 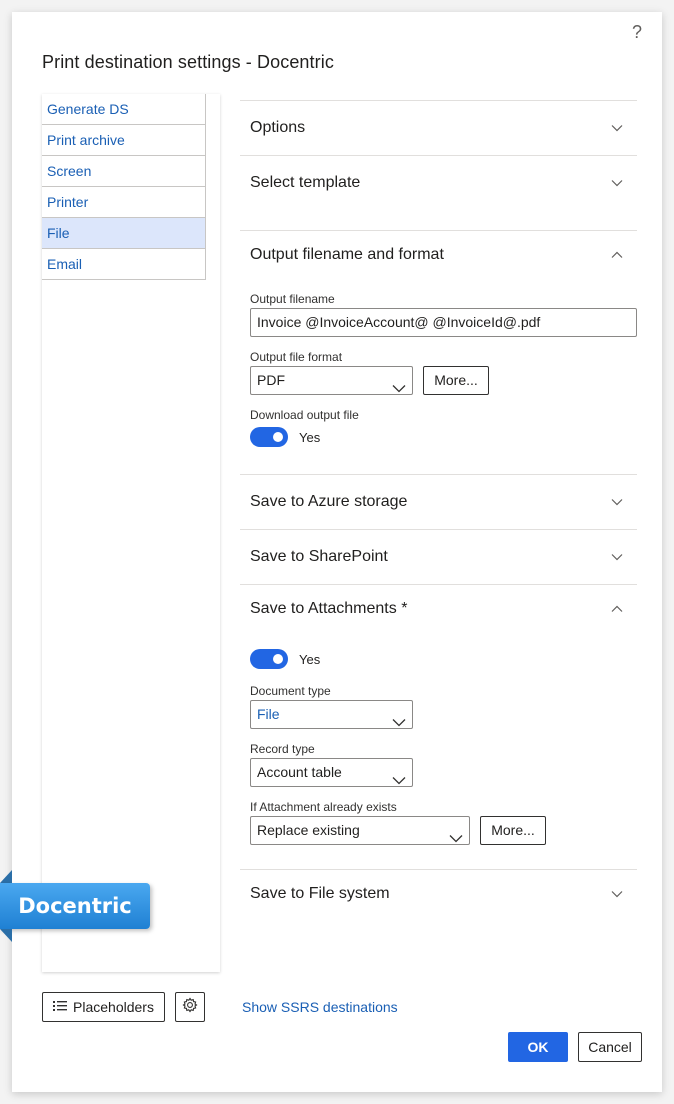 I want to click on section-title: Options, so click(x=278, y=127).